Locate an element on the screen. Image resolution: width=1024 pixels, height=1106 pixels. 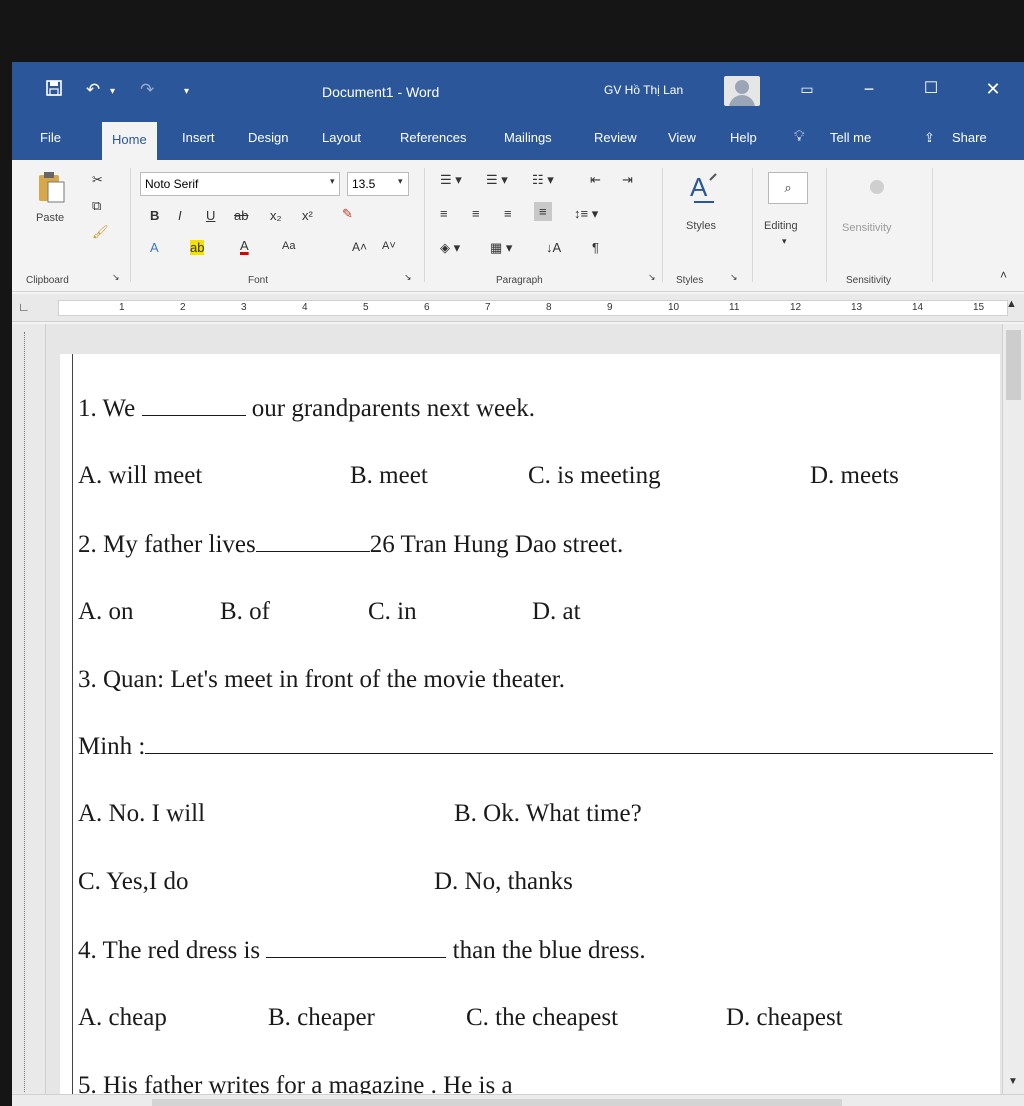
line-spacing-icon: ↕≡ ▾ is located at coordinates (586, 214).